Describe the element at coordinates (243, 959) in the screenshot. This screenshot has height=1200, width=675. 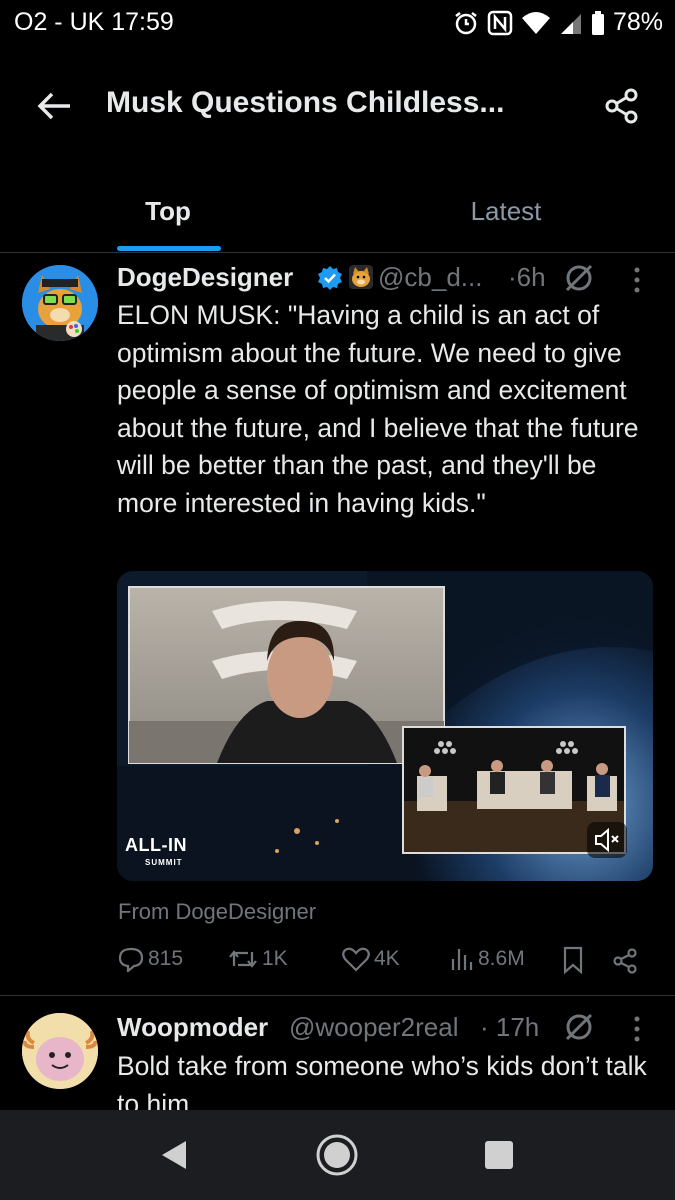
I see `repost-icon` at that location.